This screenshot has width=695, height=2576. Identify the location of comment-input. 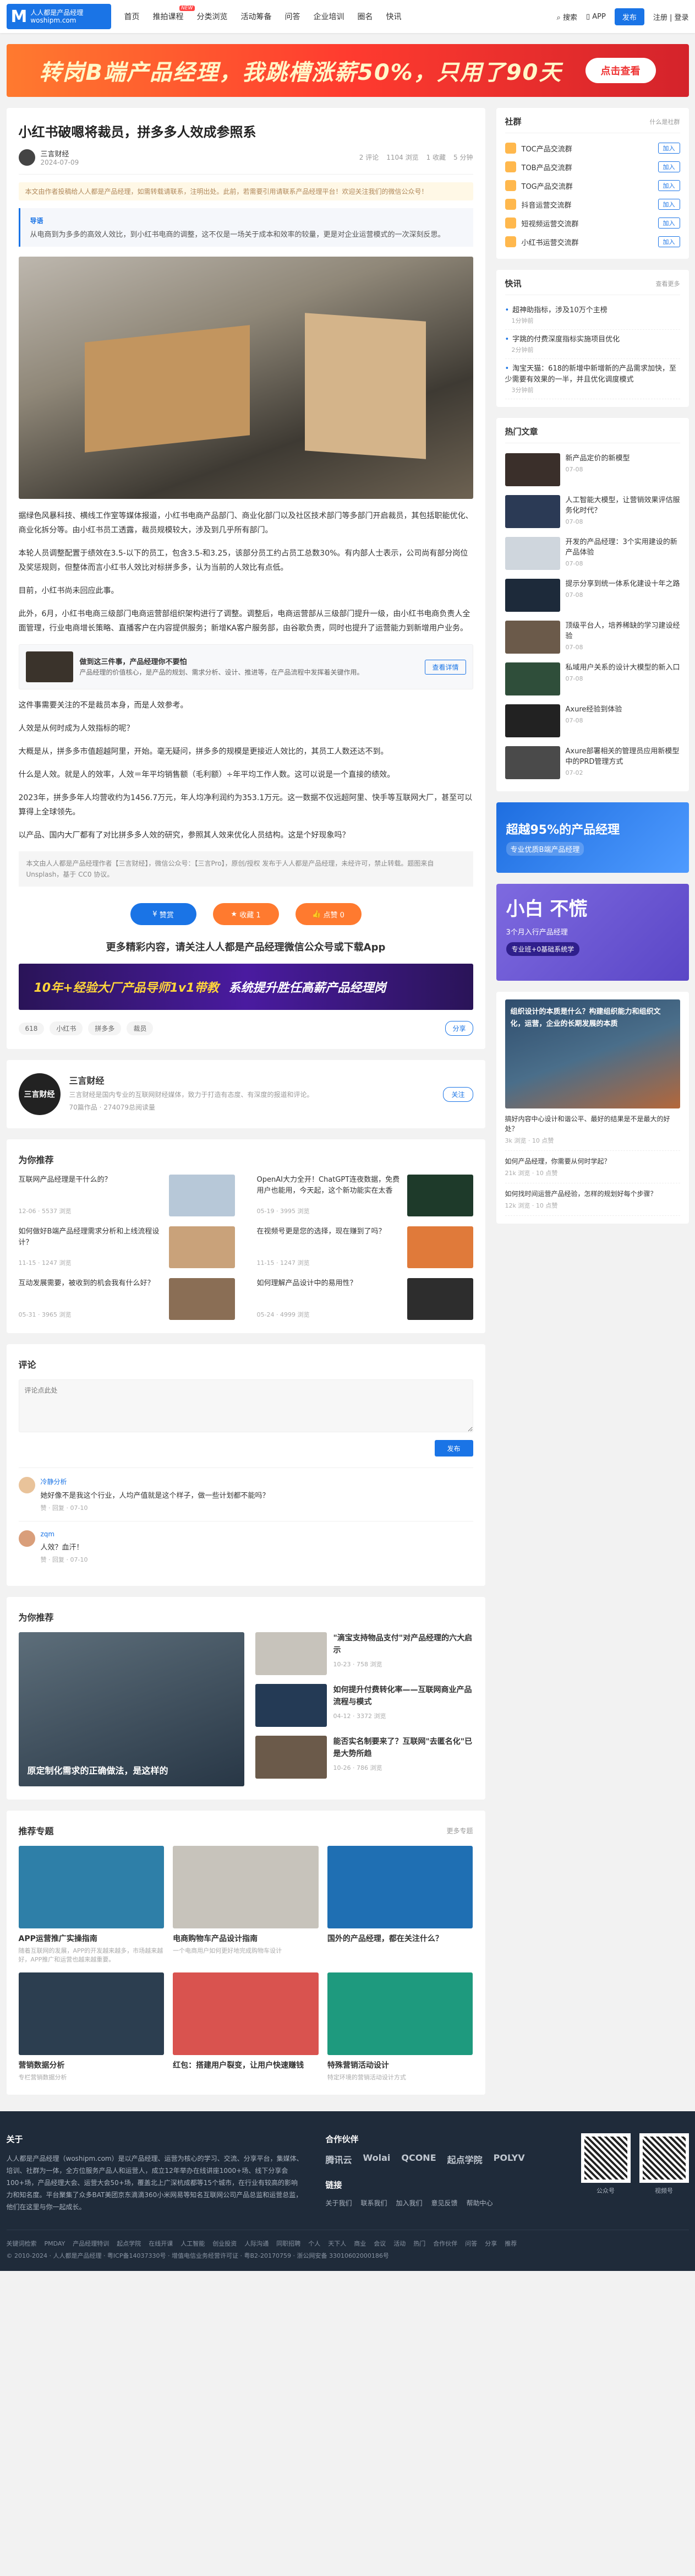
(246, 1405).